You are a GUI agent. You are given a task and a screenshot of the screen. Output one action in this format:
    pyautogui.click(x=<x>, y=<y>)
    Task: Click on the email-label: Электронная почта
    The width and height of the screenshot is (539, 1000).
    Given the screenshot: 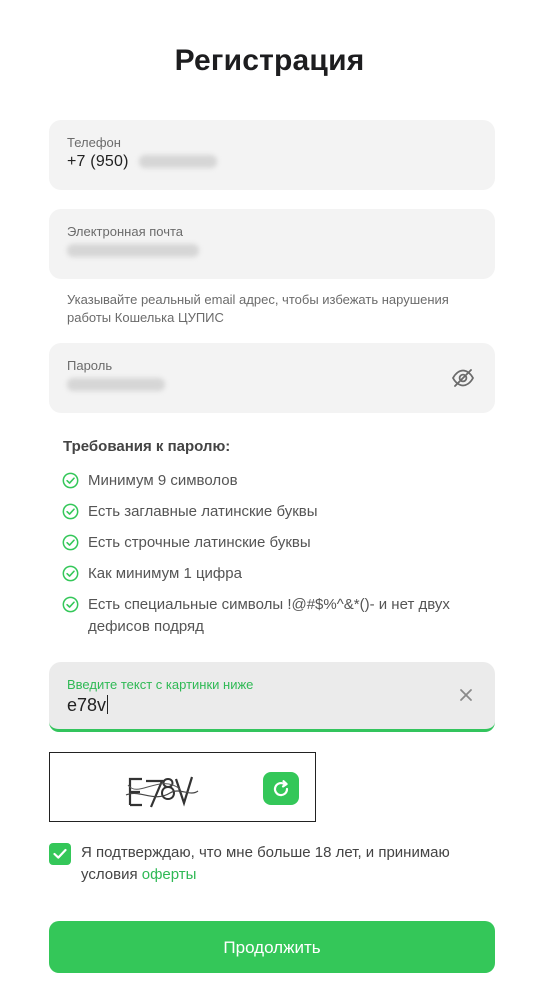 What is the action you would take?
    pyautogui.click(x=125, y=231)
    